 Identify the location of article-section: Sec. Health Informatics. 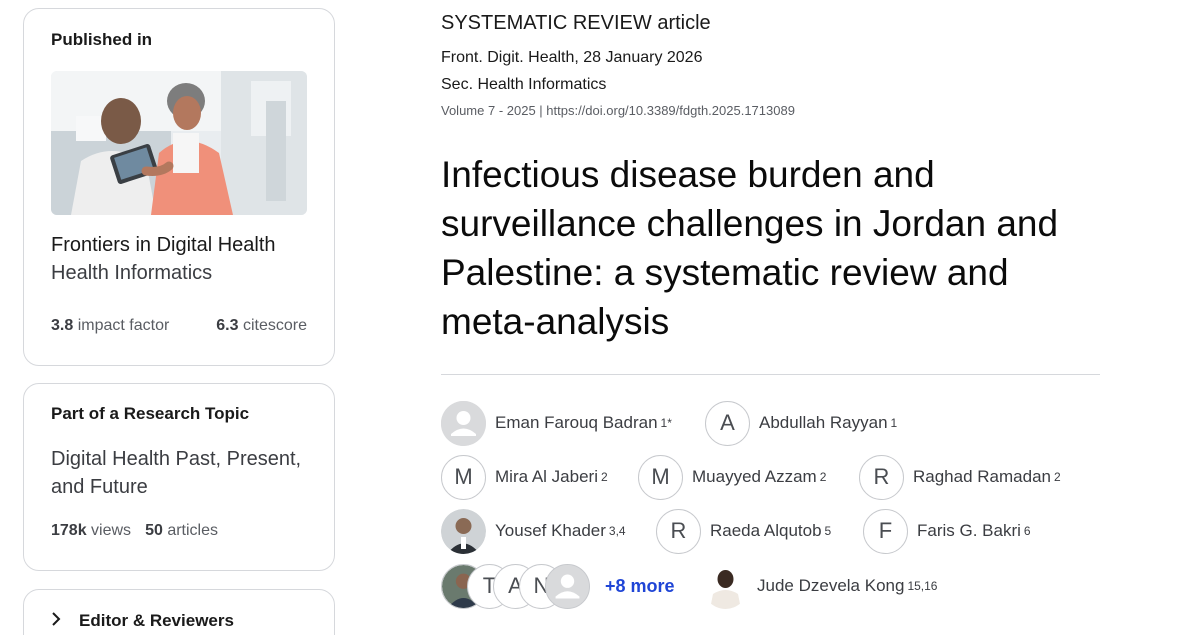
(523, 85).